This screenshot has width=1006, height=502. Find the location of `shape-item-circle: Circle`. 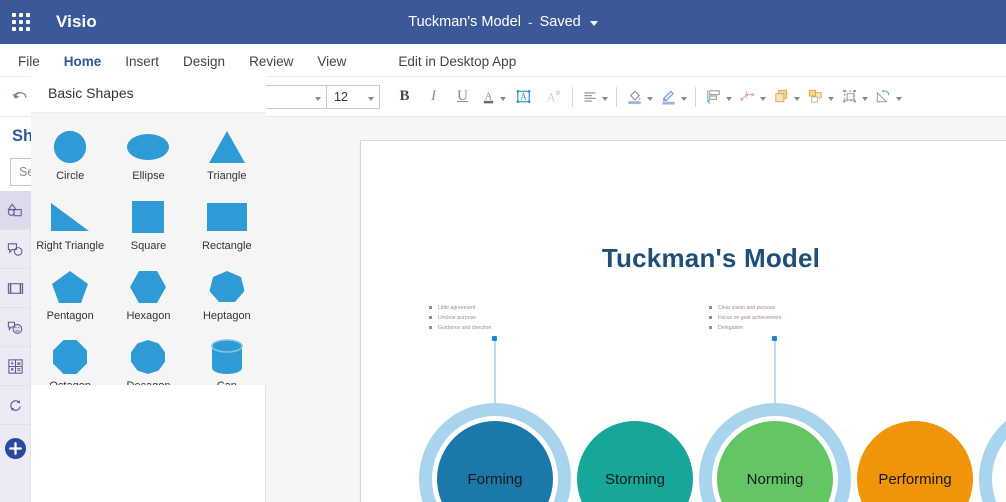

shape-item-circle: Circle is located at coordinates (70, 160).